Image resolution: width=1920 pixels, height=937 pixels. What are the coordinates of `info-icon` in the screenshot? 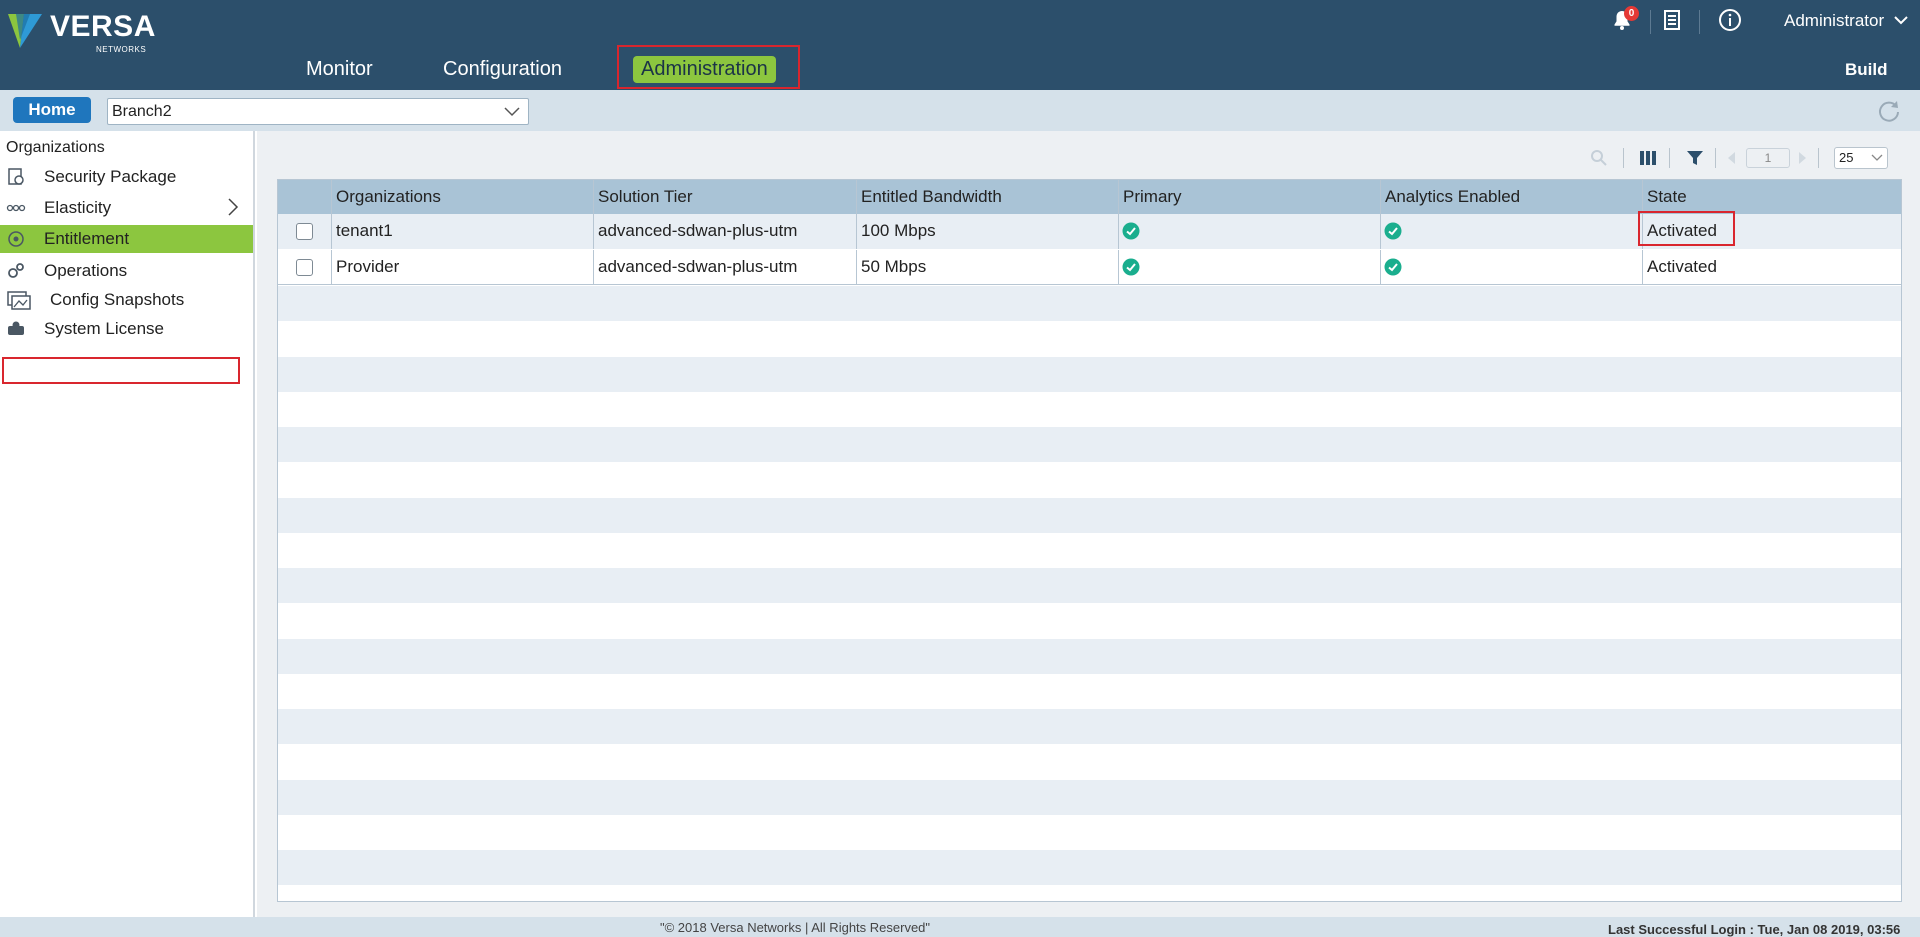 It's located at (1730, 20).